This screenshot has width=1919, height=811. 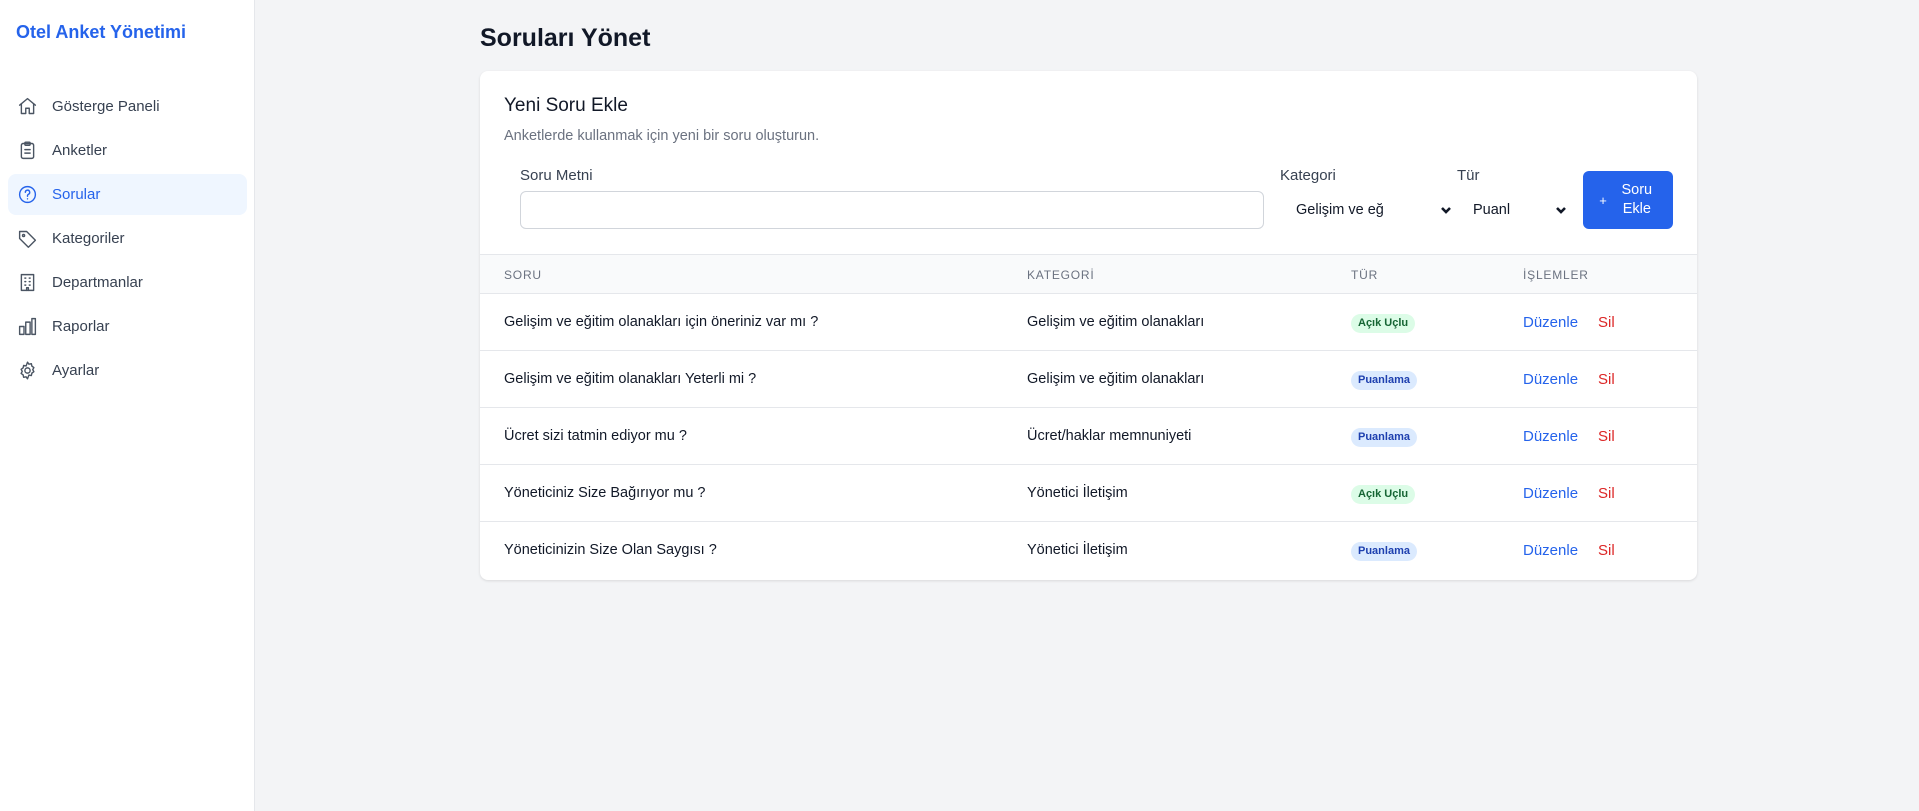 I want to click on sidebar-item-categories: Kategoriler, so click(x=127, y=238).